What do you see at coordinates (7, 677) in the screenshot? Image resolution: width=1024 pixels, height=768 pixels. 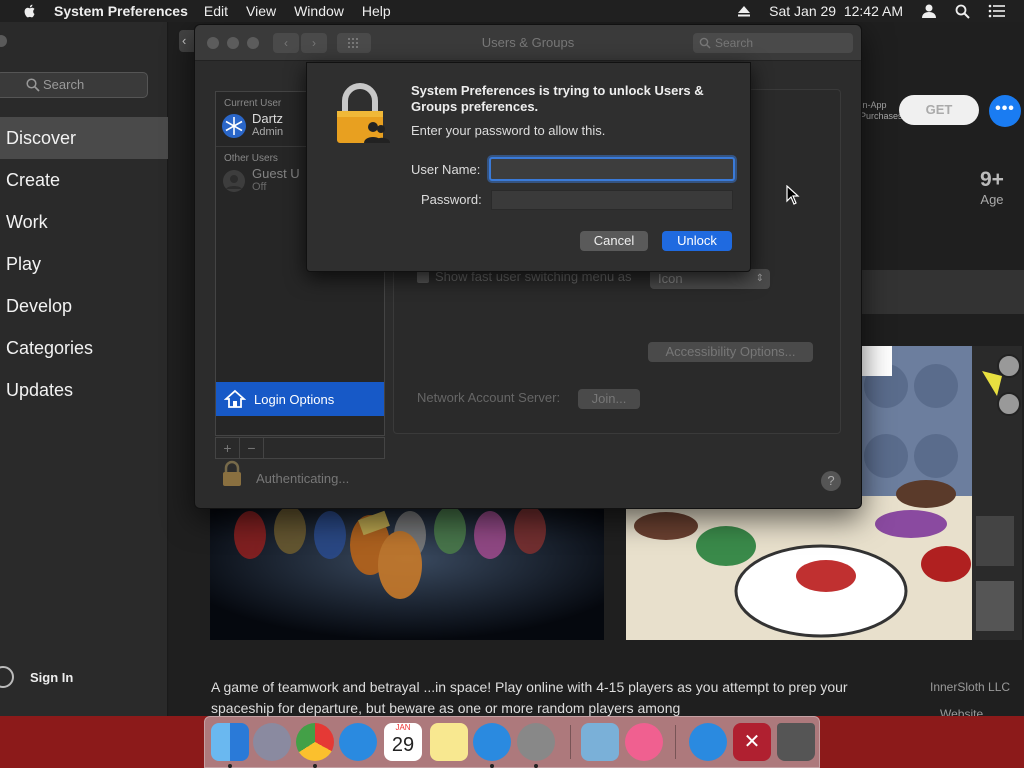 I see `account-icon` at bounding box center [7, 677].